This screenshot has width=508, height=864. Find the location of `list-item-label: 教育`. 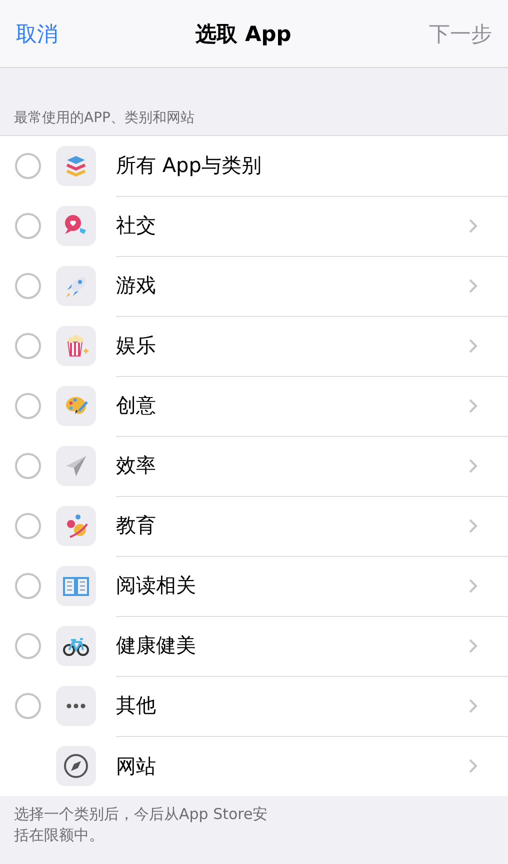

list-item-label: 教育 is located at coordinates (292, 525).